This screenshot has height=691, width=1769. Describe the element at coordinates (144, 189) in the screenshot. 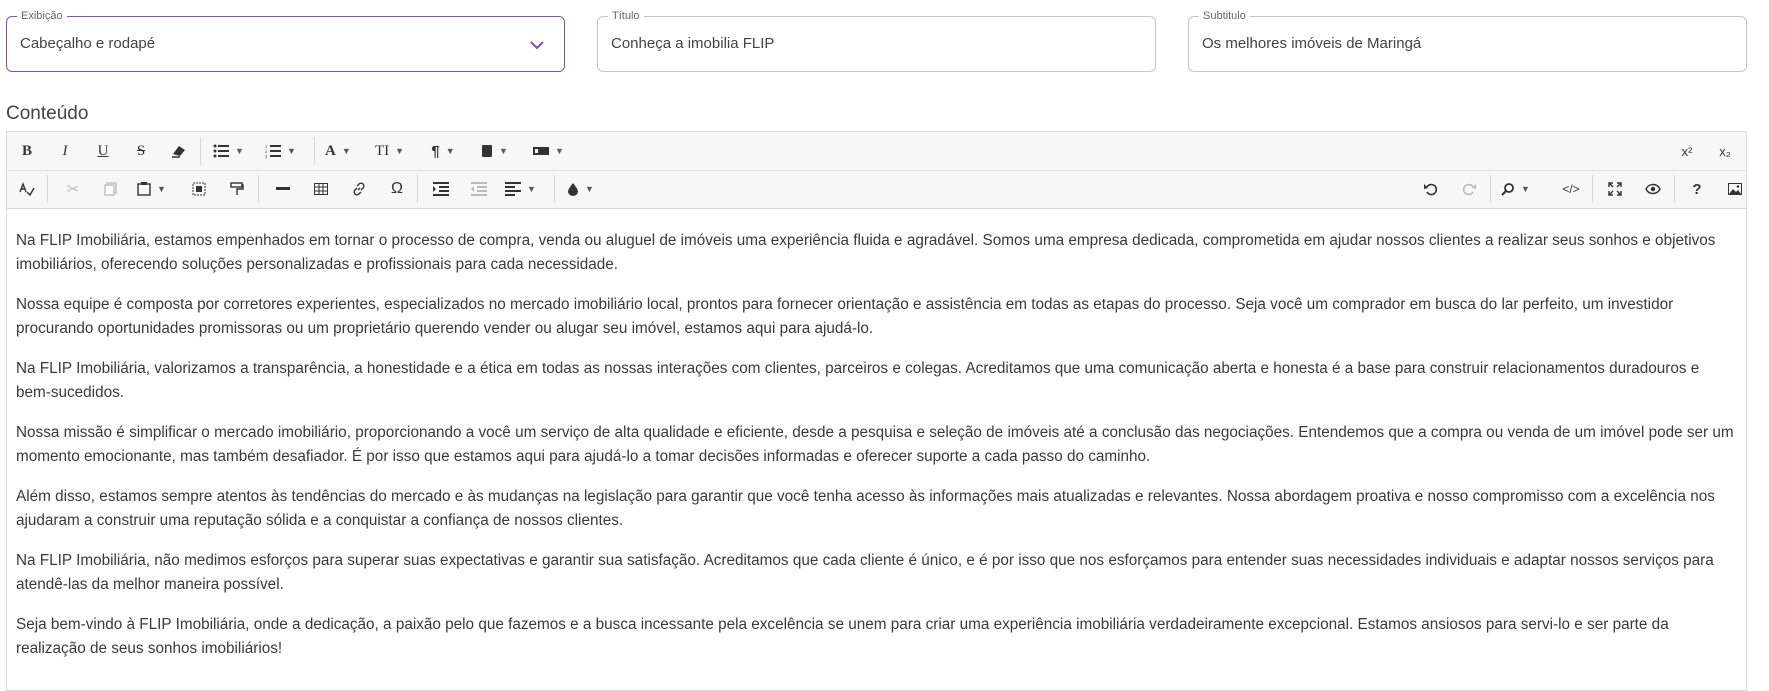

I see `paste-icon` at that location.